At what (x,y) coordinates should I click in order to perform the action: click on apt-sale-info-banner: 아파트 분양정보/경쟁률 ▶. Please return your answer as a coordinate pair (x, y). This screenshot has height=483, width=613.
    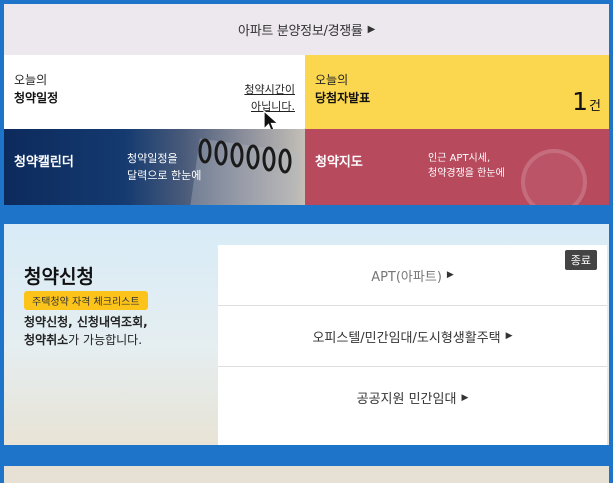
    Looking at the image, I should click on (306, 29).